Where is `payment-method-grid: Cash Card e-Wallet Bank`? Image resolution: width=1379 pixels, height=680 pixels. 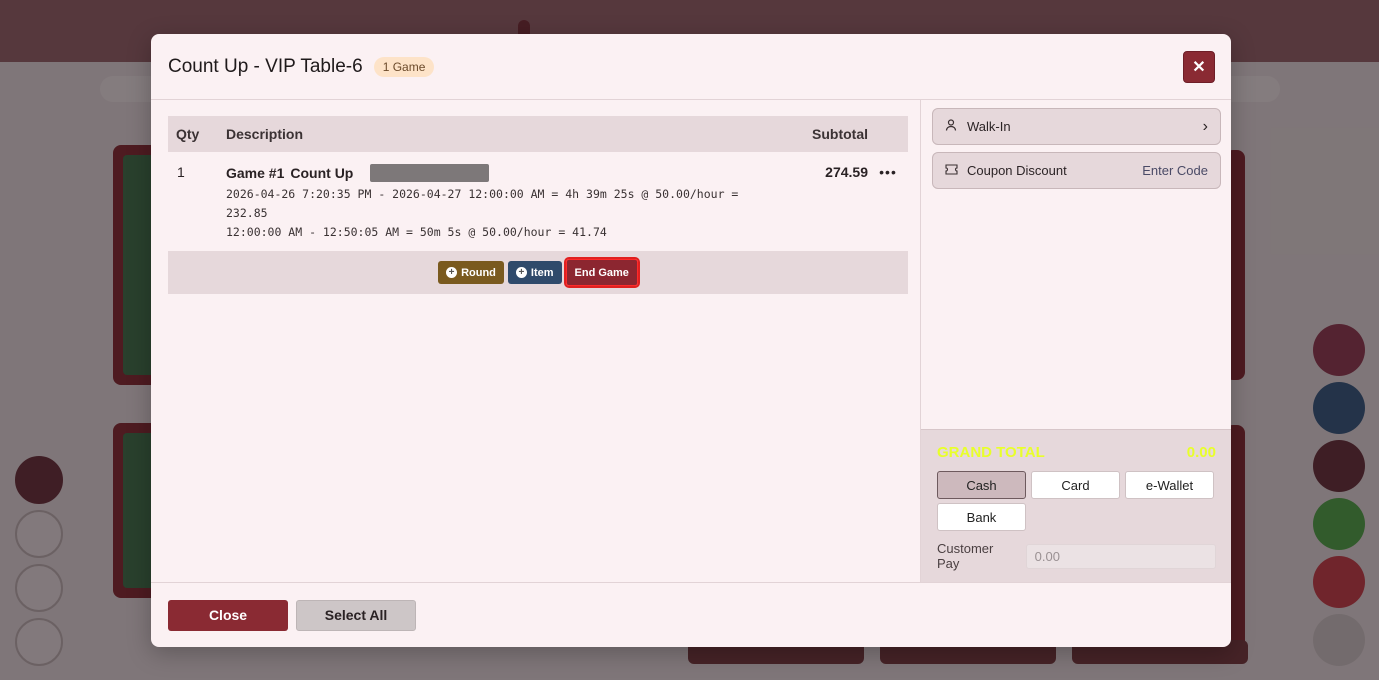 payment-method-grid: Cash Card e-Wallet Bank is located at coordinates (1076, 501).